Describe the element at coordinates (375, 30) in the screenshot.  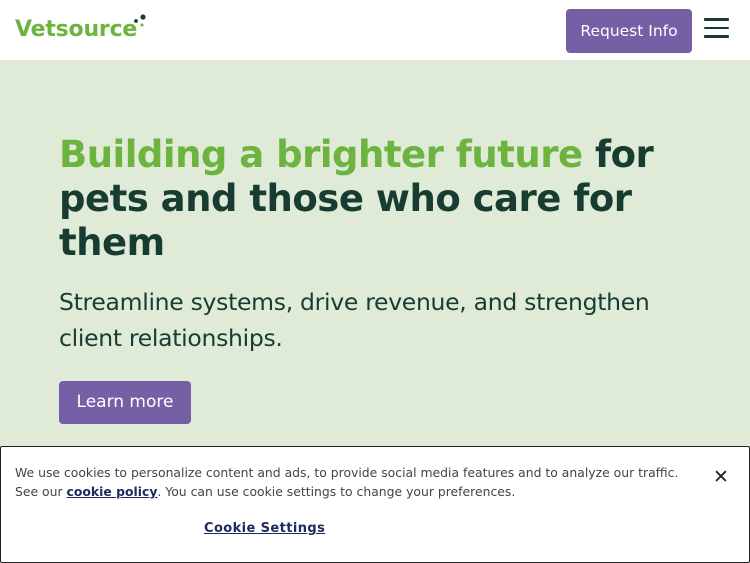
I see `site-header: Vetsource Request Info` at that location.